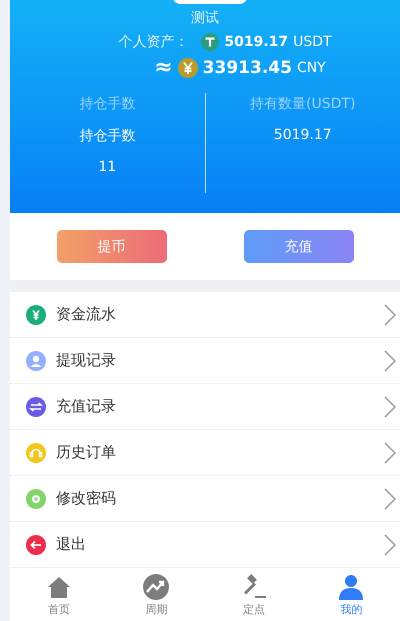 This screenshot has height=621, width=400. I want to click on stat-value: 持仓手数, so click(107, 136).